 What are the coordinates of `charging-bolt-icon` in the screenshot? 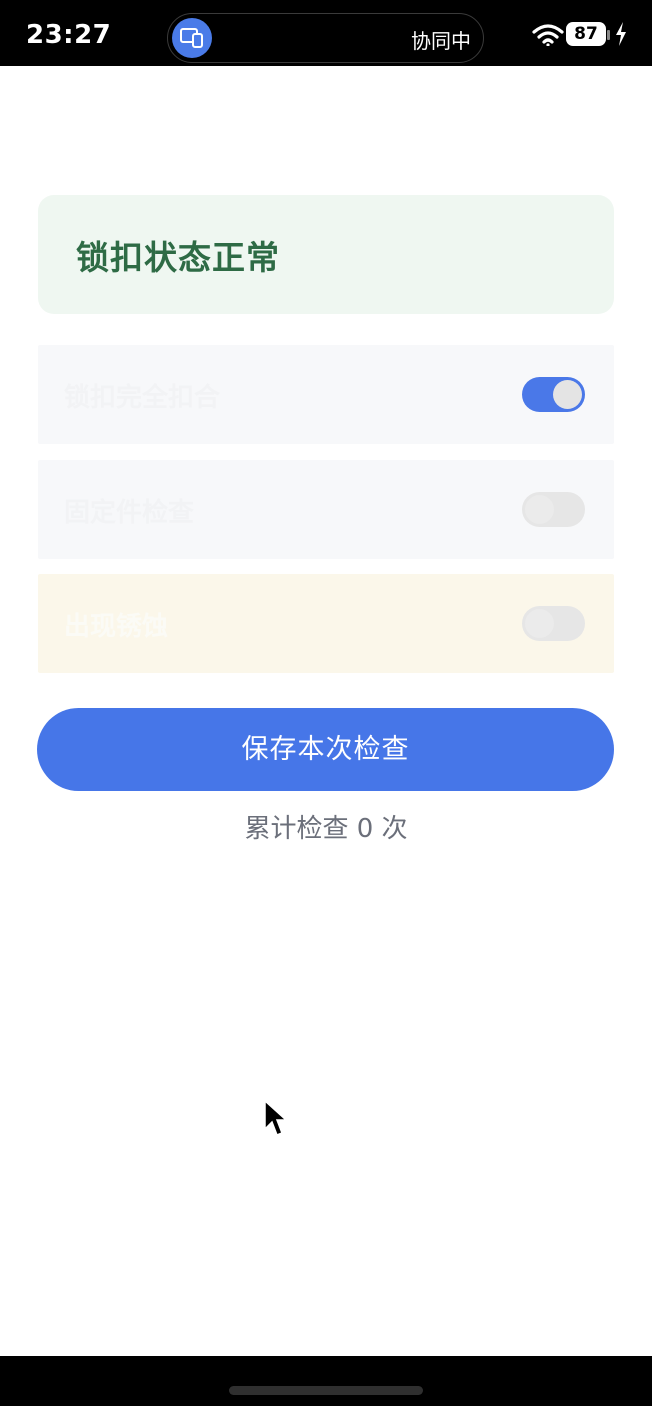 It's located at (621, 34).